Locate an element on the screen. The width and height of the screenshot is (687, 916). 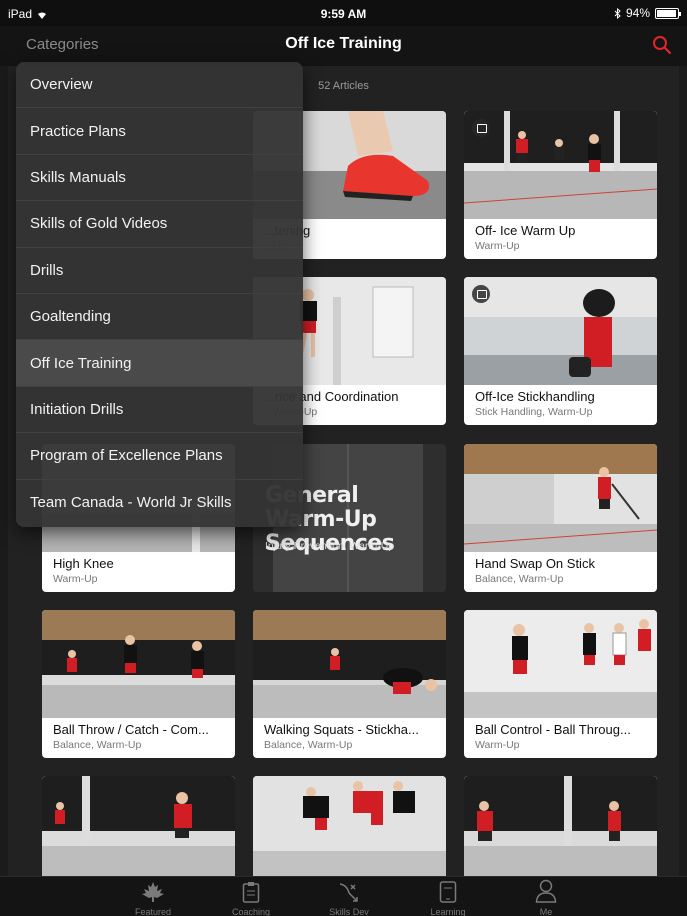
tab-label: Coaching is located at coordinates (251, 911).